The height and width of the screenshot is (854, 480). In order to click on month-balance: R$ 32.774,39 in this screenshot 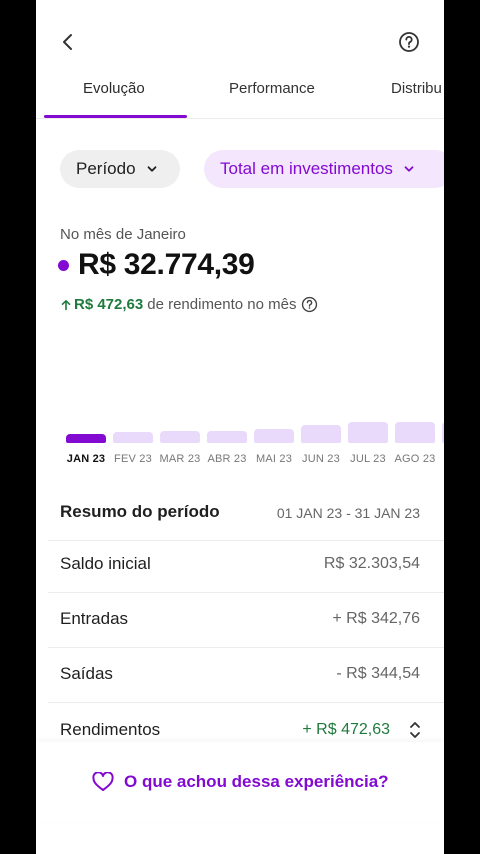, I will do `click(166, 264)`.